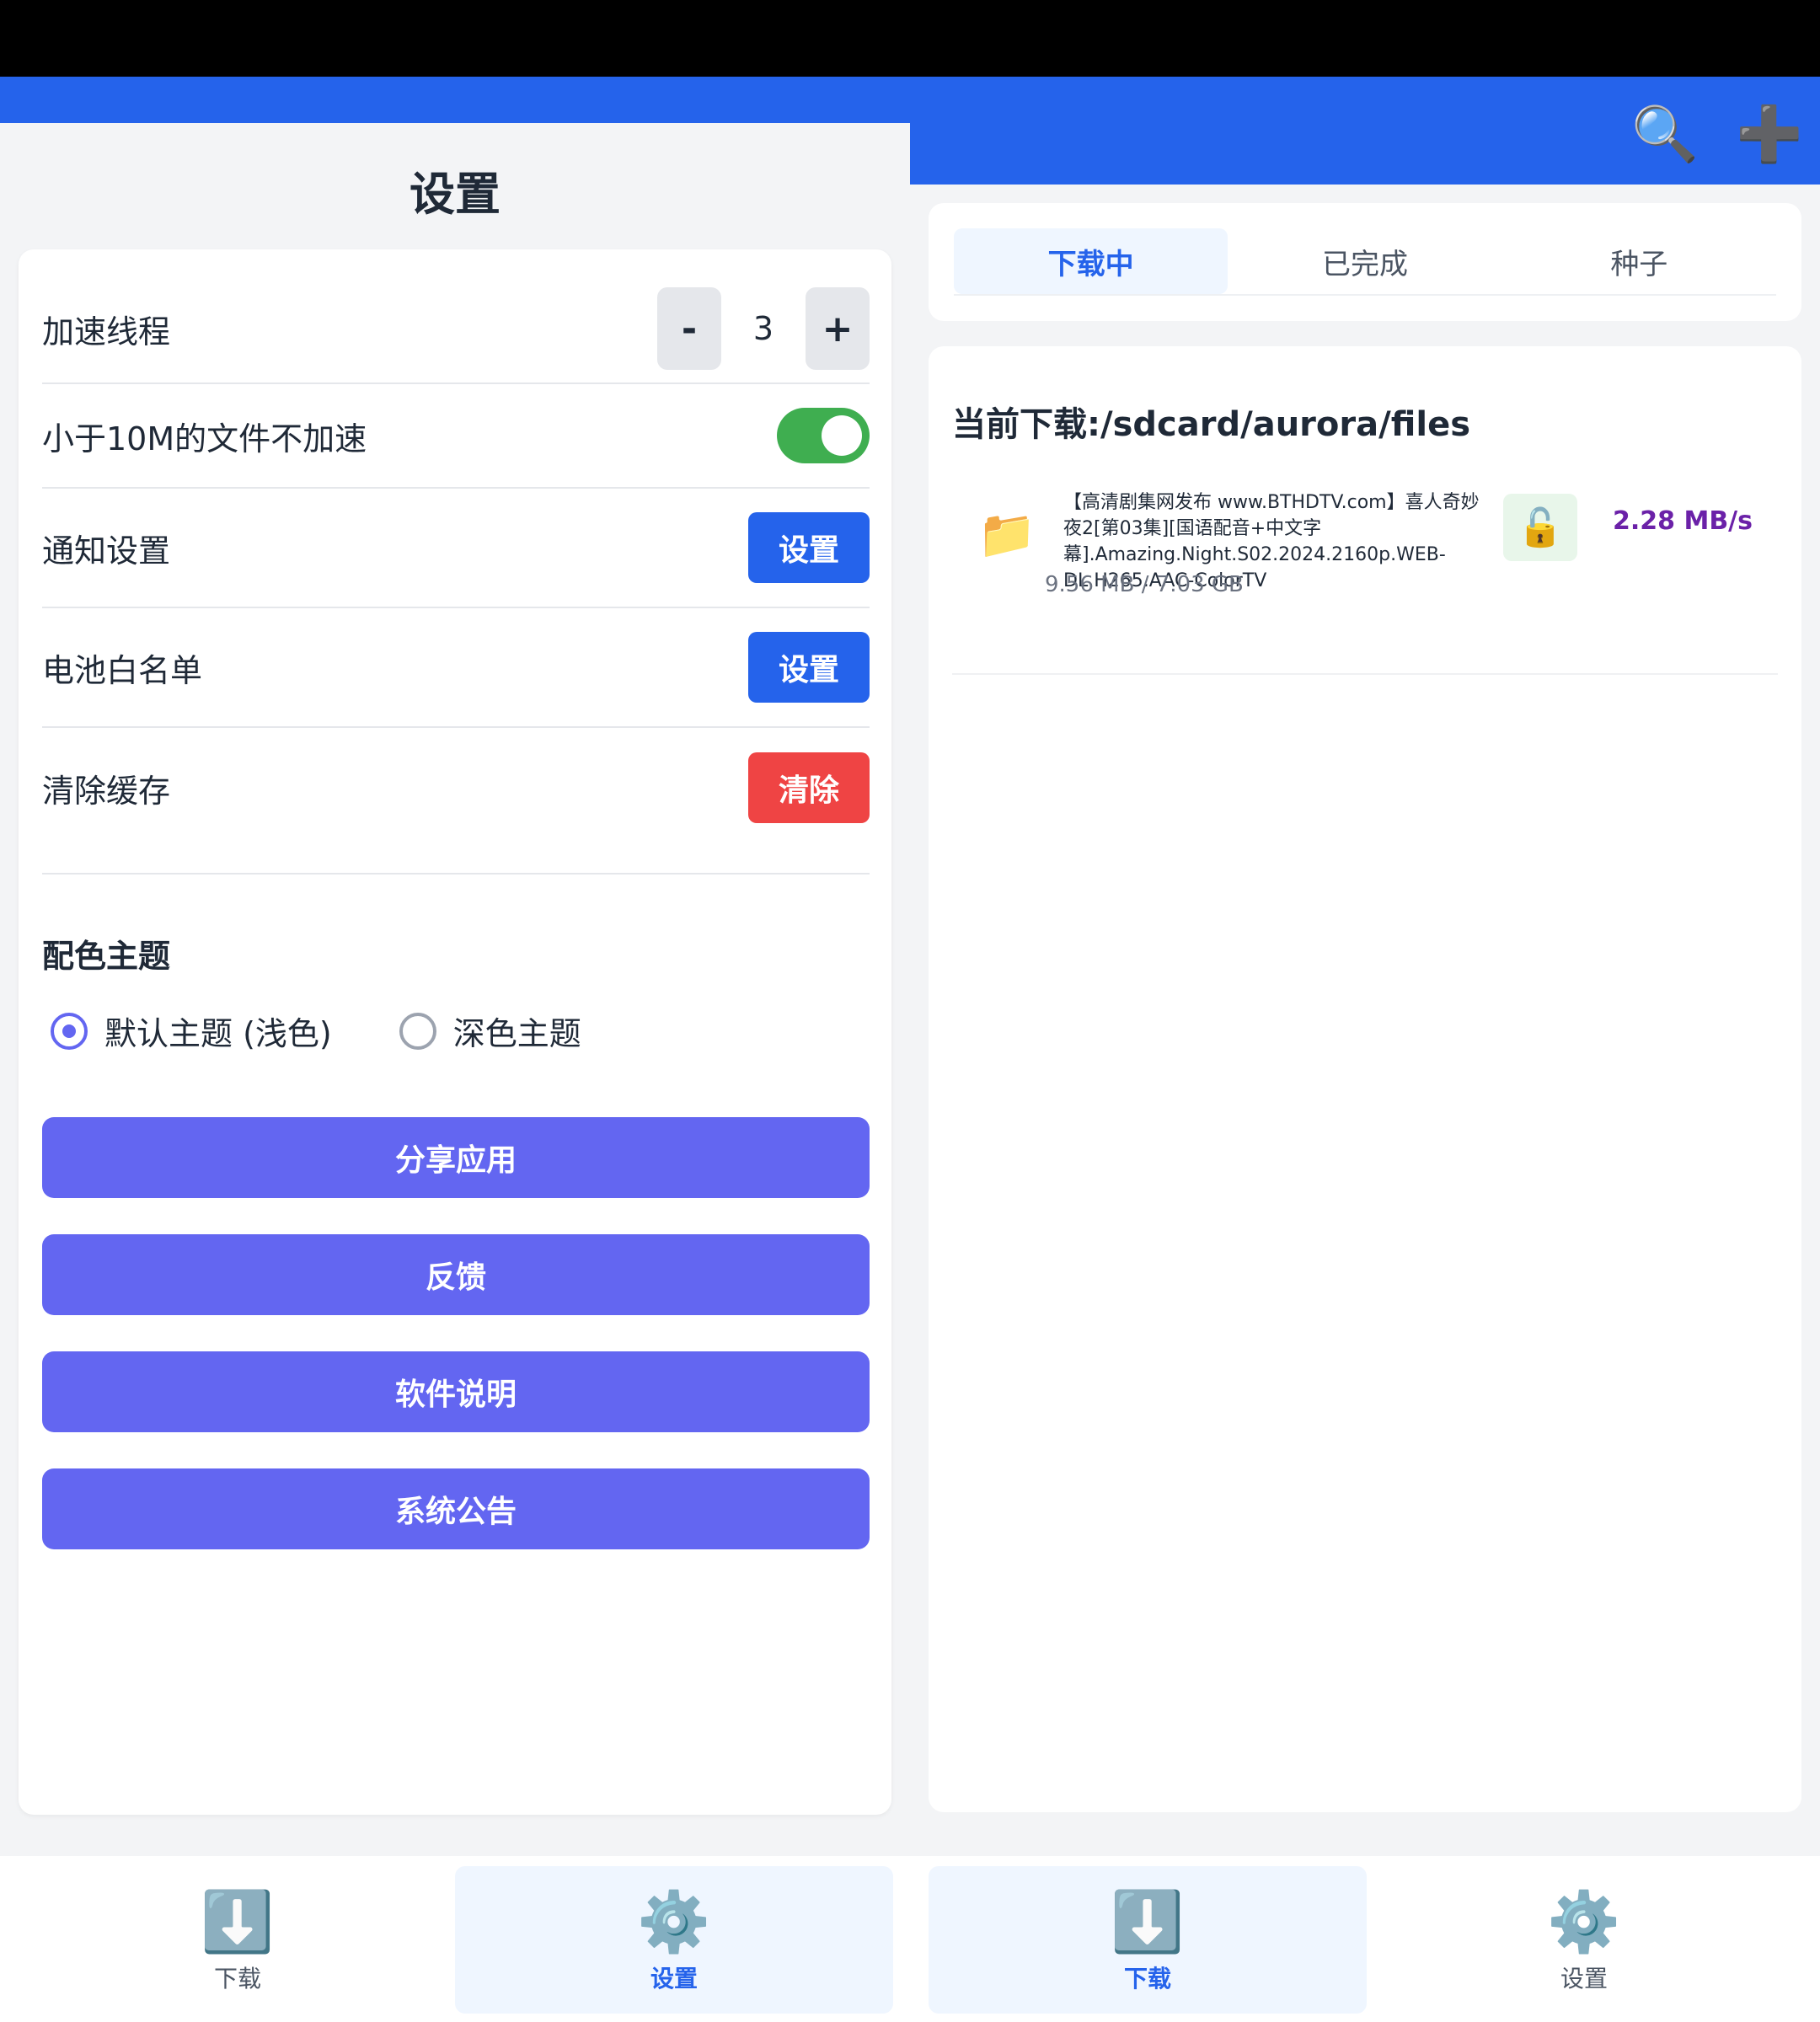 The height and width of the screenshot is (2022, 1820). What do you see at coordinates (809, 547) in the screenshot?
I see `notification-settings-button: 设置` at bounding box center [809, 547].